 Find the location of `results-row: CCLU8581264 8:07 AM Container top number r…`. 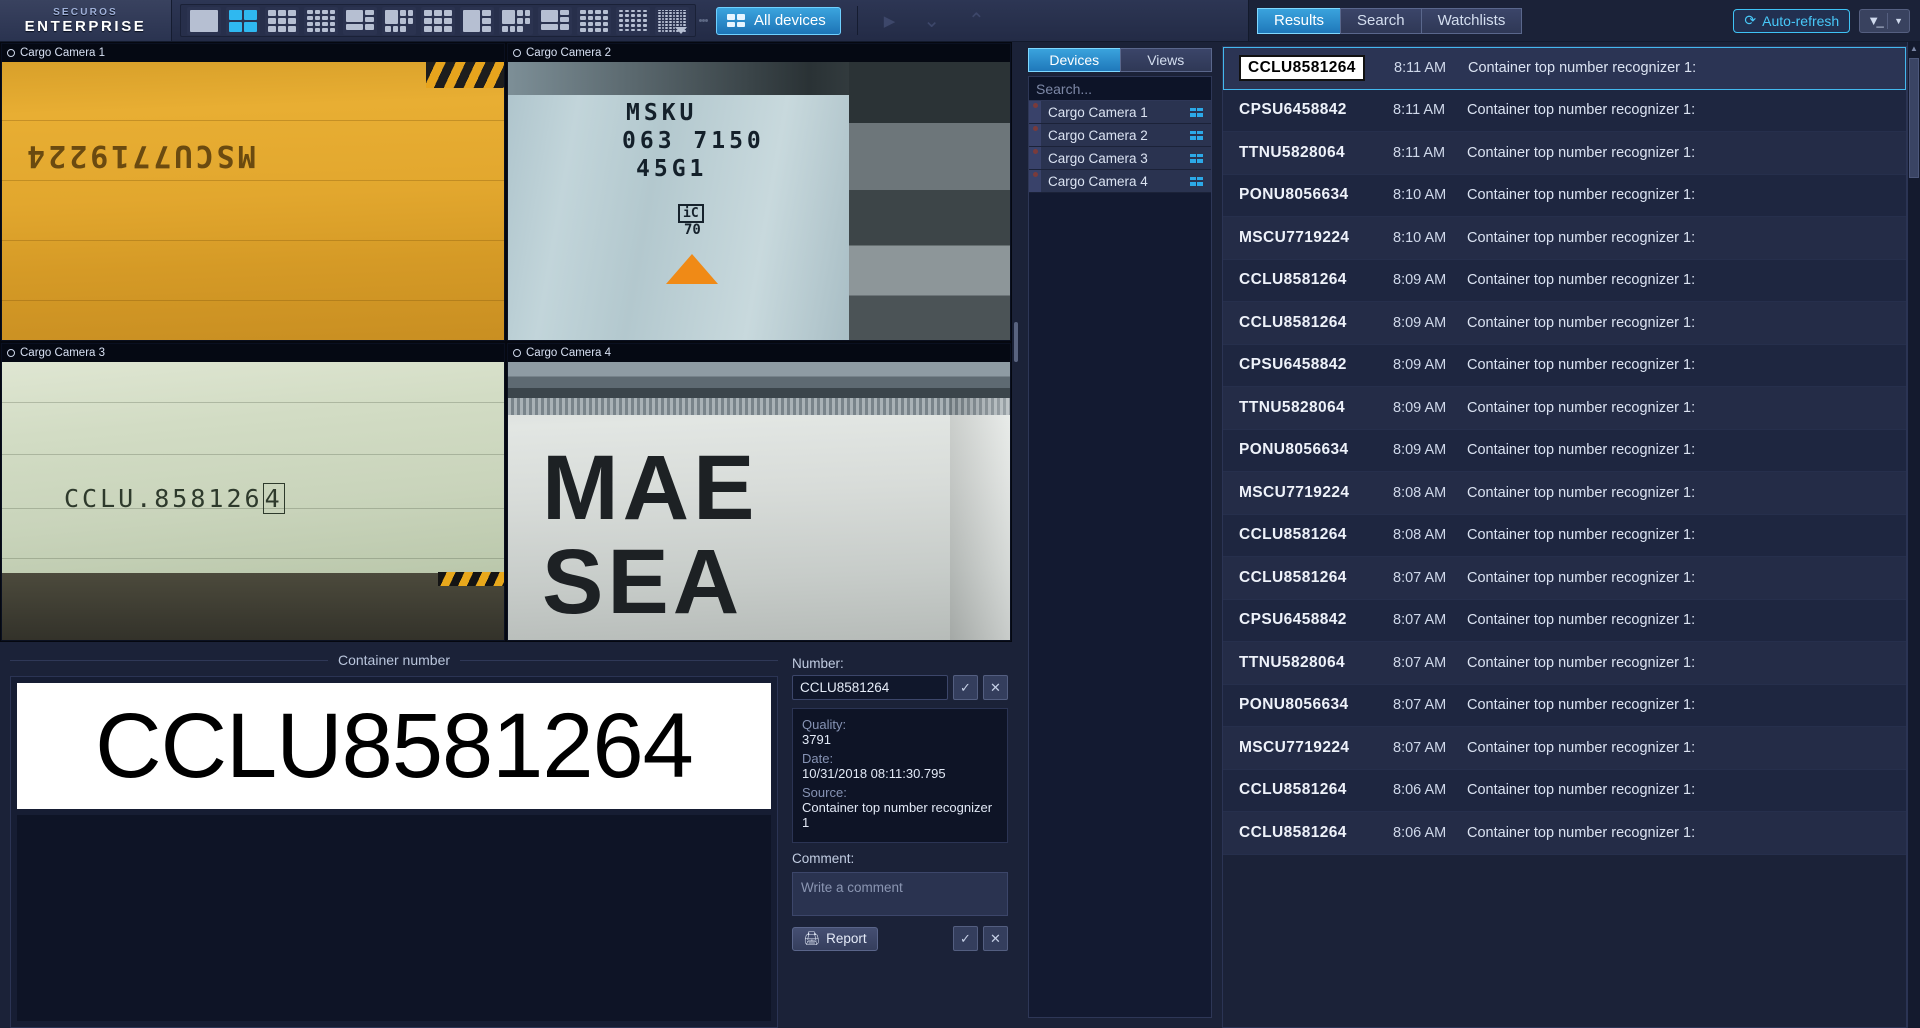

results-row: CCLU8581264 8:07 AM Container top number r… is located at coordinates (1564, 578).